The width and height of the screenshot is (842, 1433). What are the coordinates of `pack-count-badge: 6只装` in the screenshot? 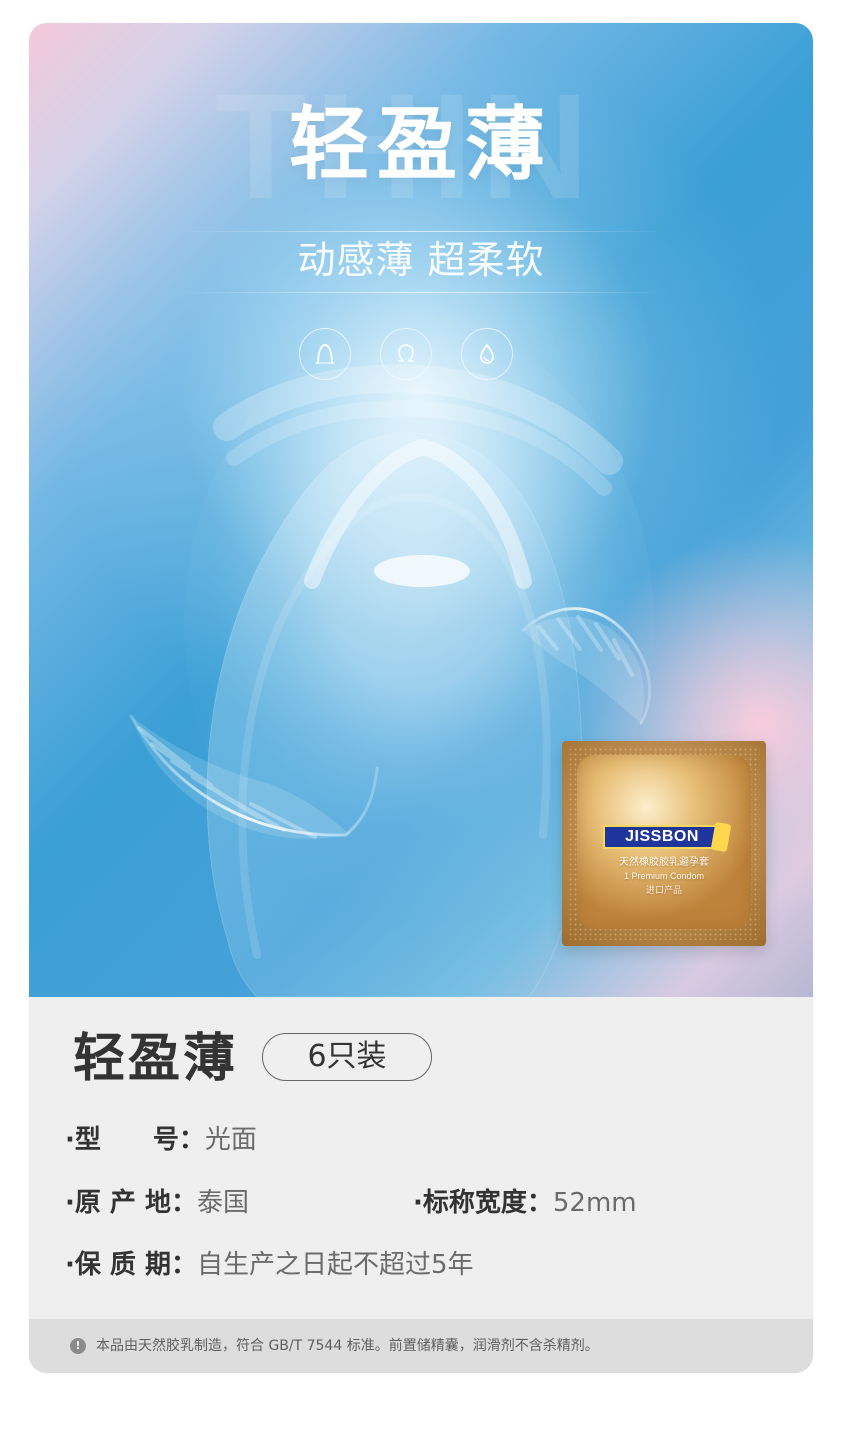 It's located at (347, 1057).